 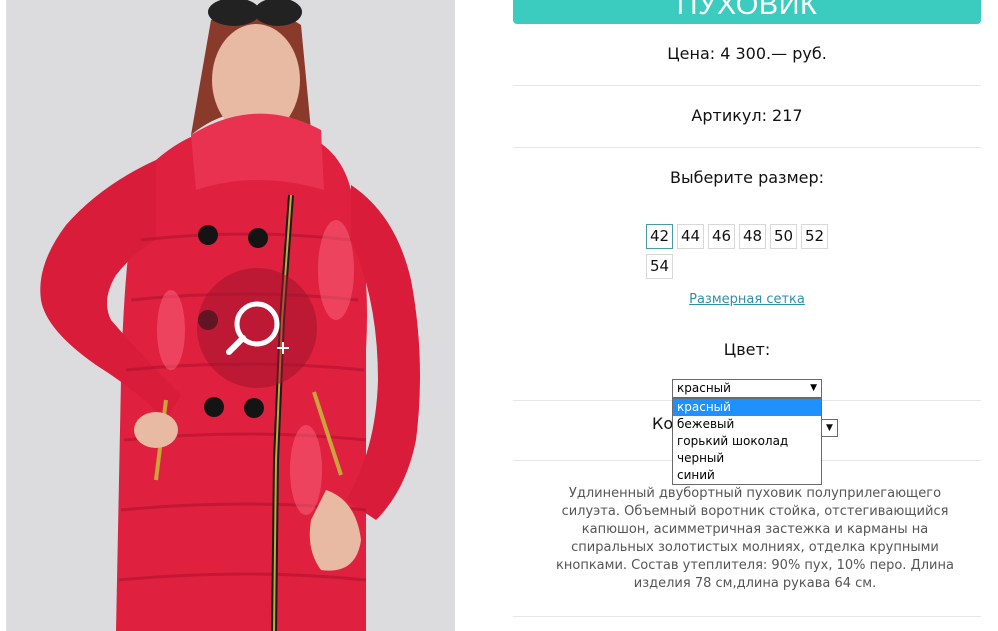 I want to click on price: Цена: 4 300.— руб., so click(x=747, y=53).